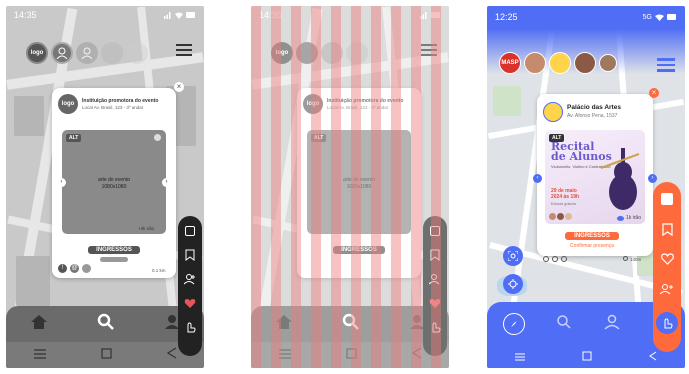 The image size is (689, 374). I want to click on attendee-avatars, so click(560, 216).